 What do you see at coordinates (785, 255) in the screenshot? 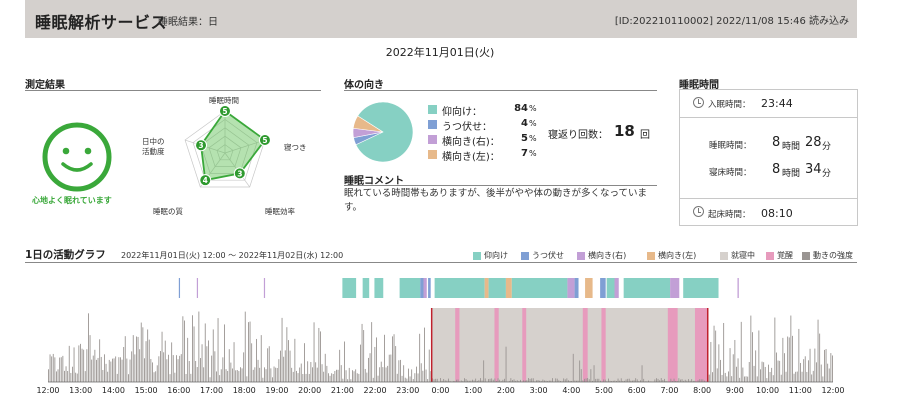
I see `legend-awake: 覚醒` at bounding box center [785, 255].